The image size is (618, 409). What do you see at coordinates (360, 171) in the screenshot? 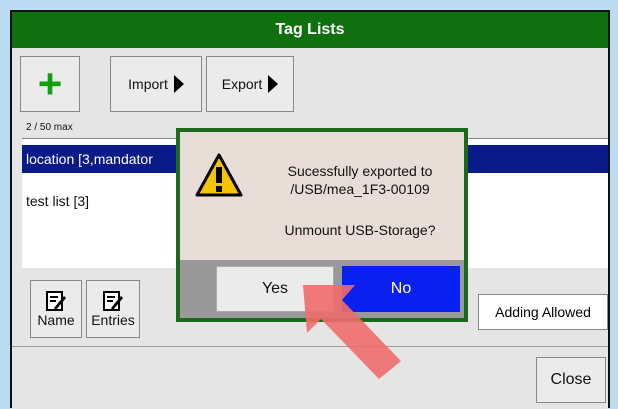
I see `dialog-message-line: Sucessfully exported to` at bounding box center [360, 171].